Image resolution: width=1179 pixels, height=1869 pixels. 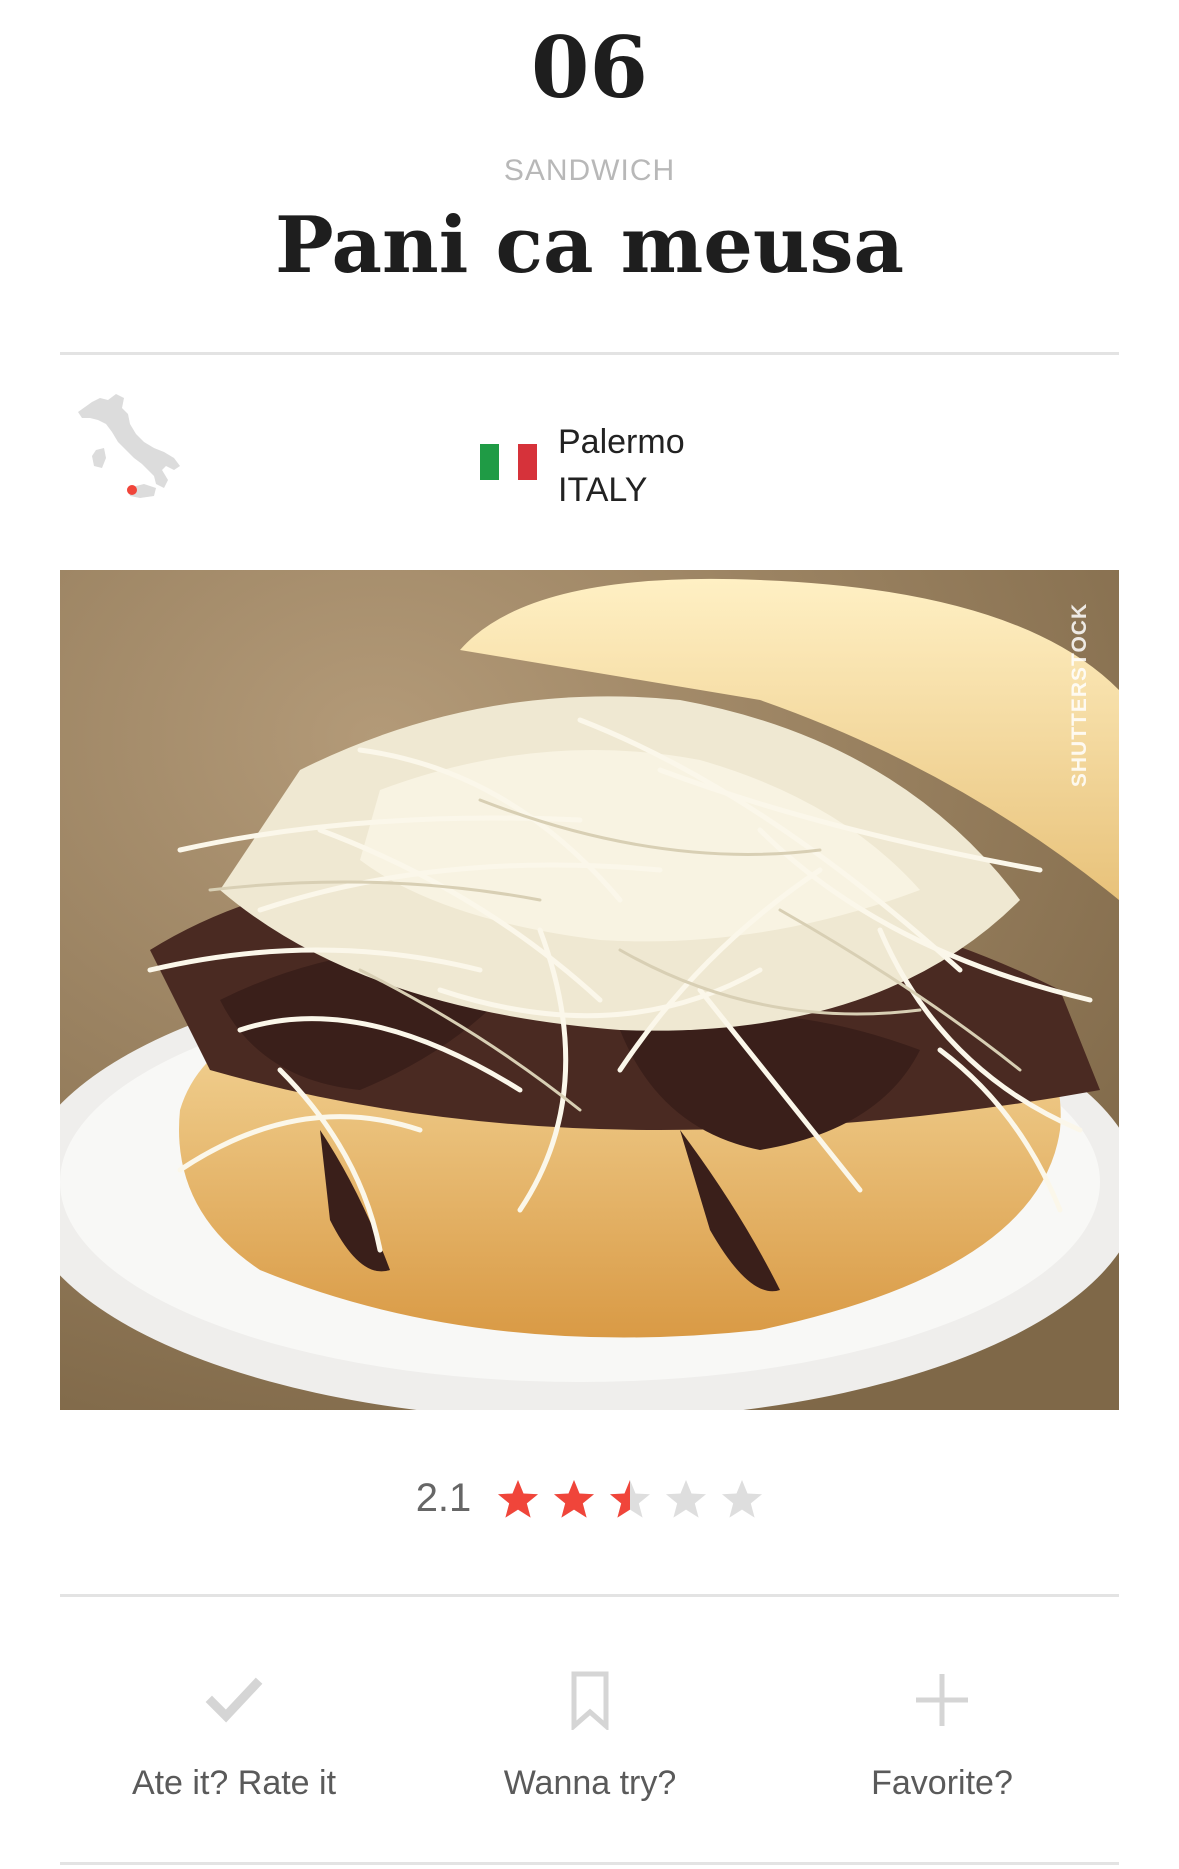 I want to click on check-icon, so click(x=234, y=1700).